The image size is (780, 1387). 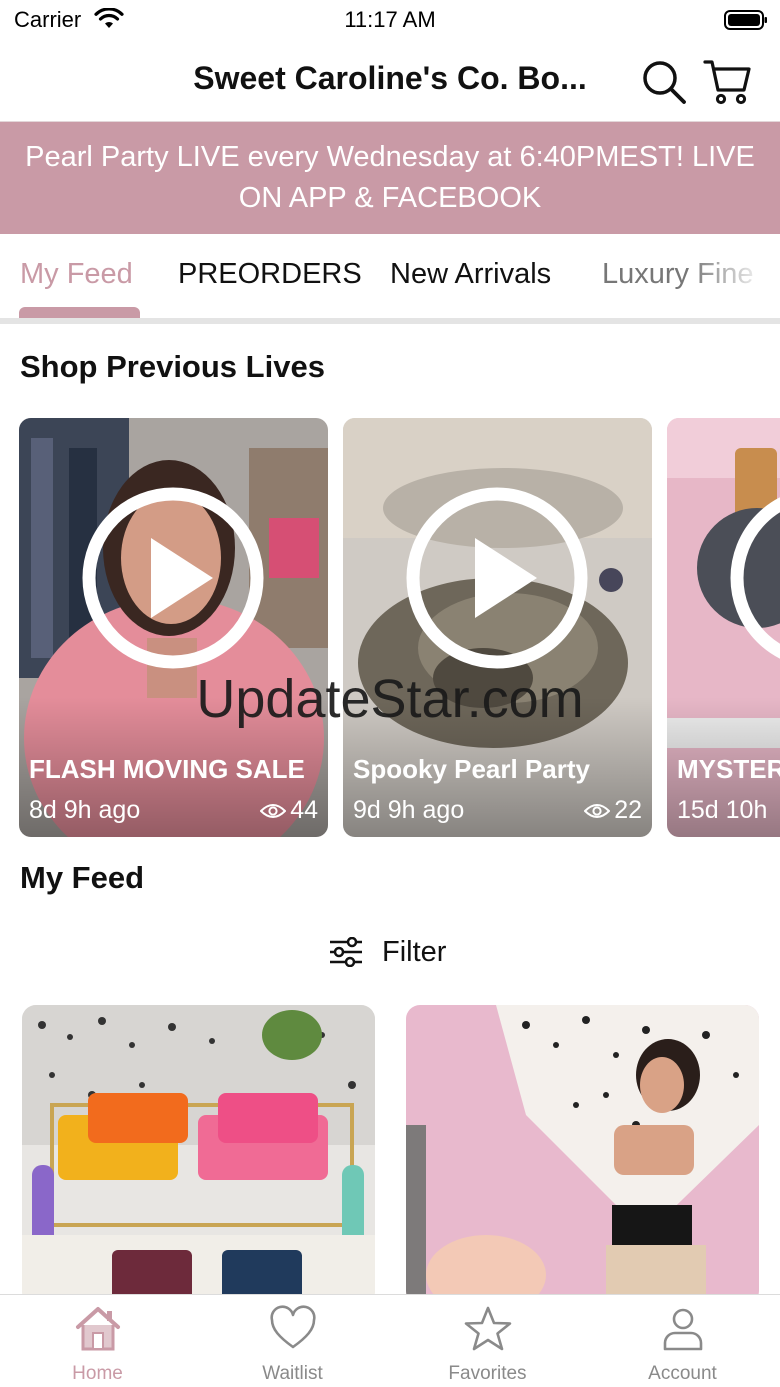 I want to click on status-time: 11:17 AM, so click(x=390, y=19).